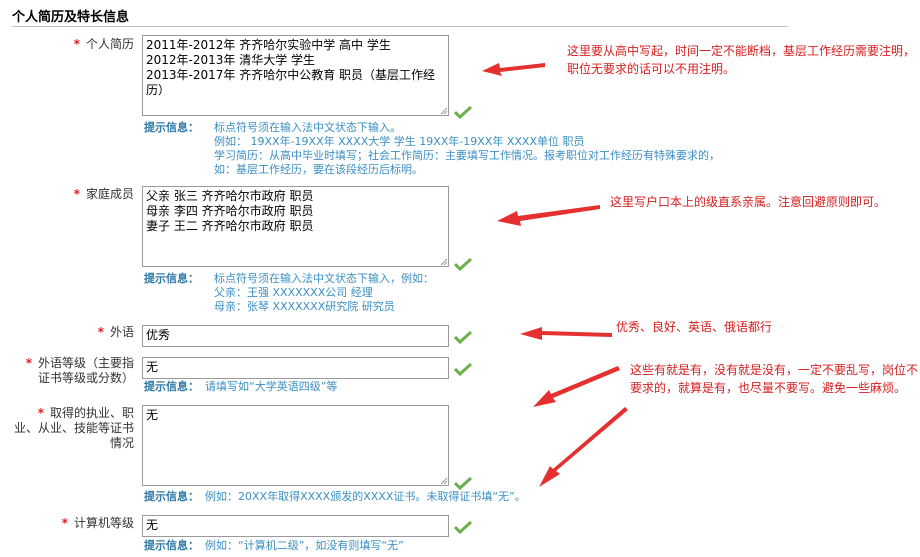 The image size is (920, 557). Describe the element at coordinates (748, 202) in the screenshot. I see `family-annotation: 这里写户口本上的级直系亲属。注意回避原则即可。` at that location.